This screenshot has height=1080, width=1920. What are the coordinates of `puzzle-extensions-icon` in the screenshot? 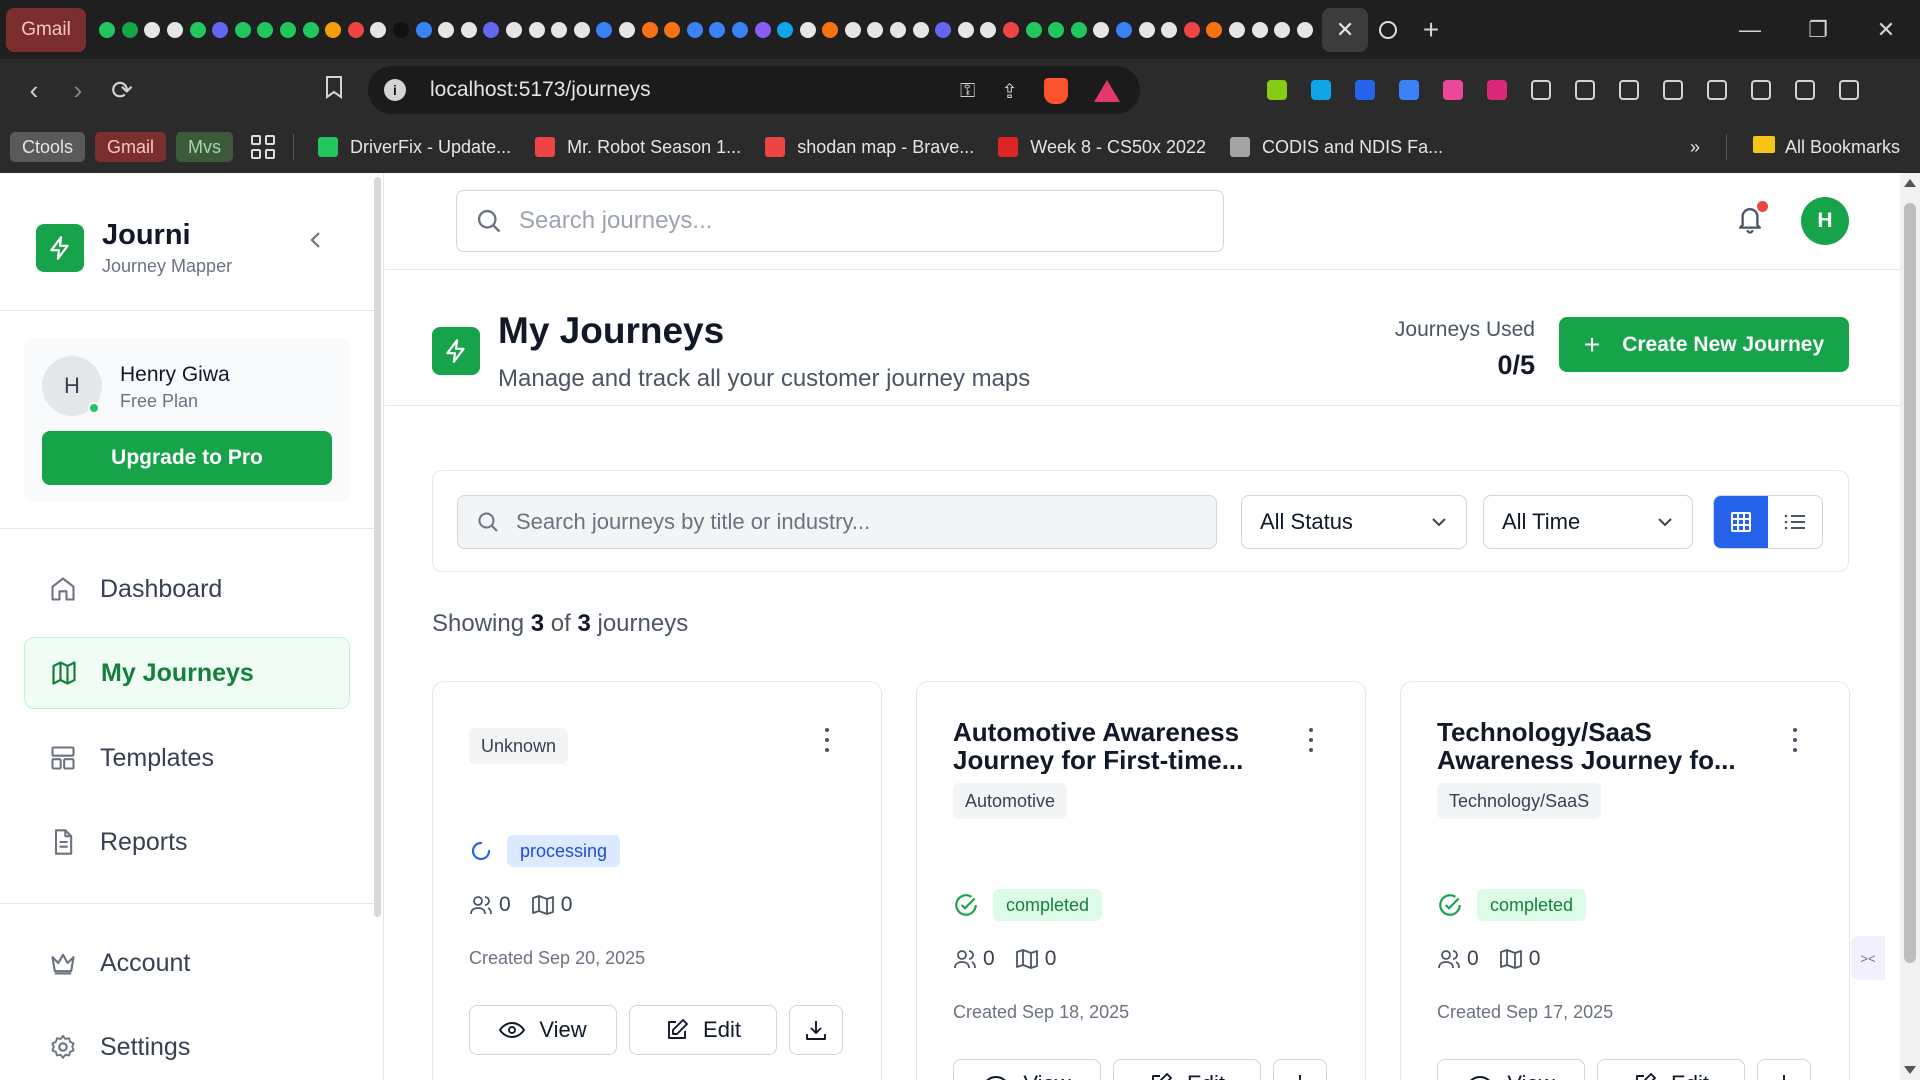 It's located at (1541, 90).